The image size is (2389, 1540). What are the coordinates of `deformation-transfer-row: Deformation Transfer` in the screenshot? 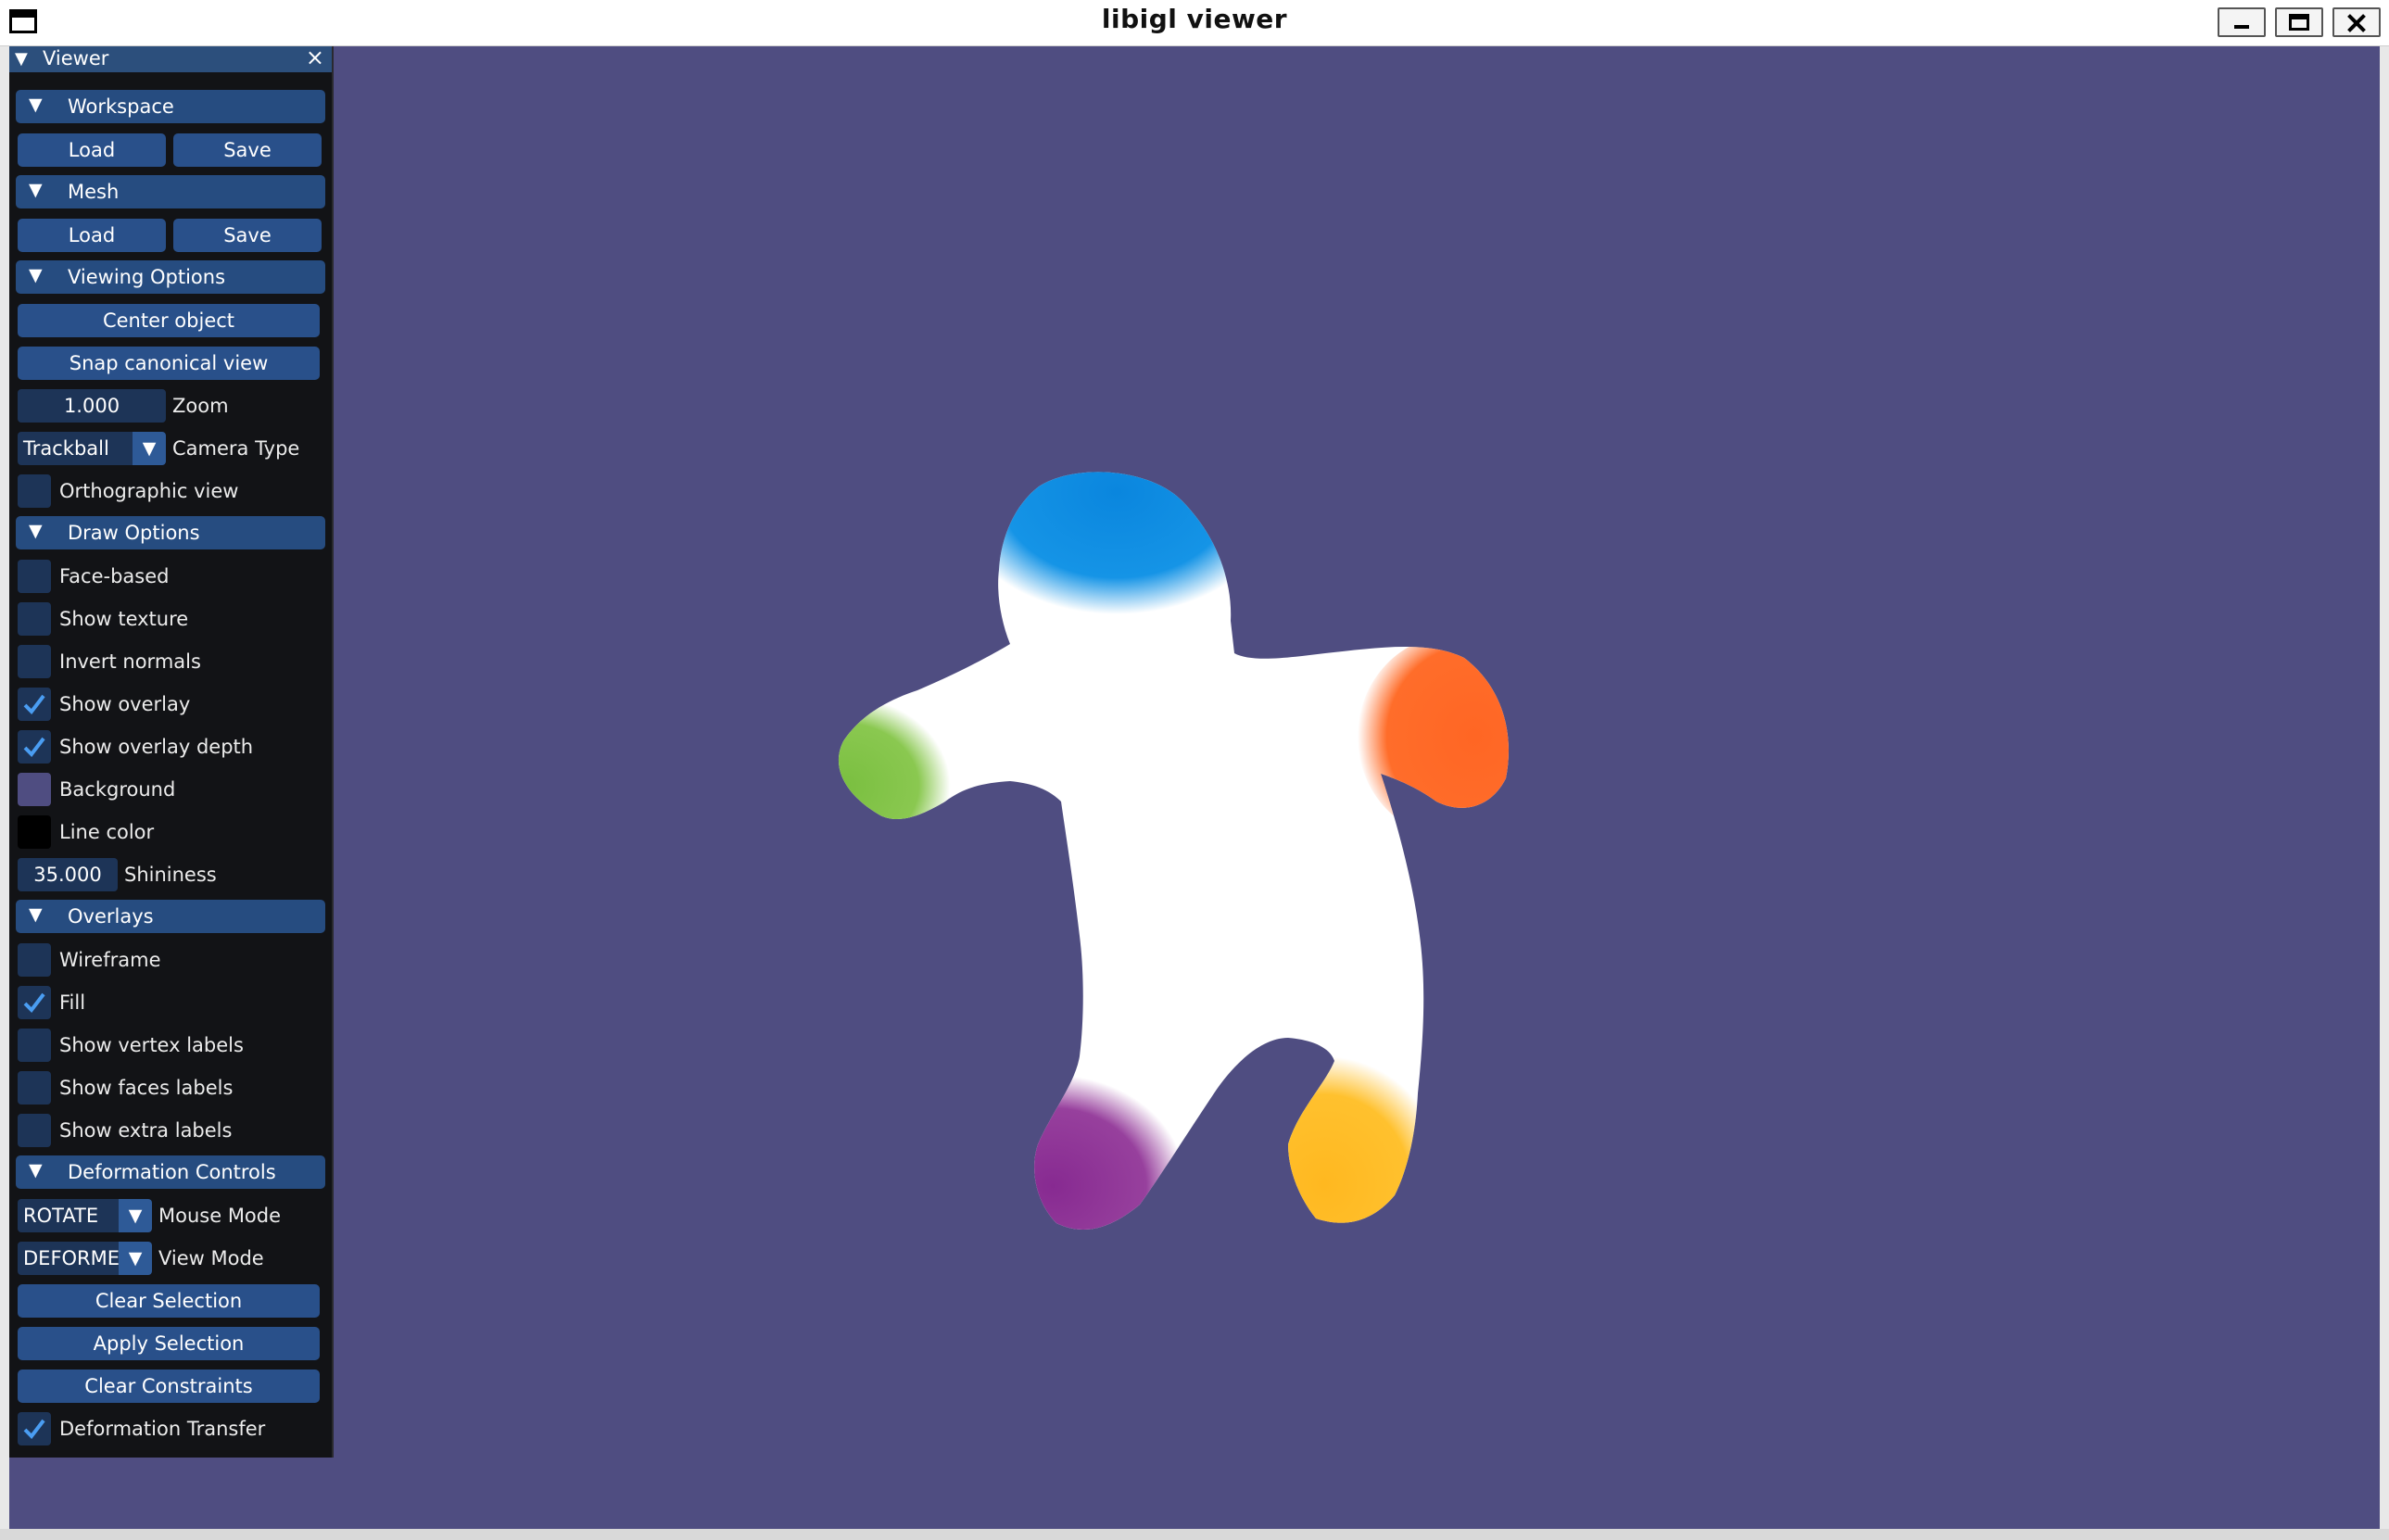 It's located at (170, 1428).